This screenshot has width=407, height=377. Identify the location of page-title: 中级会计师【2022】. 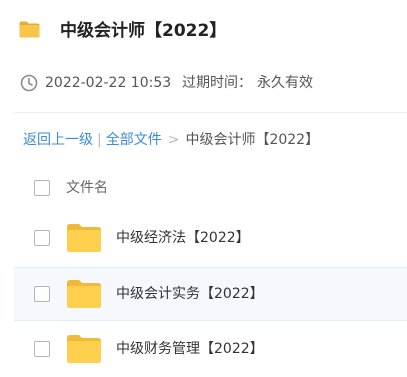
(143, 31).